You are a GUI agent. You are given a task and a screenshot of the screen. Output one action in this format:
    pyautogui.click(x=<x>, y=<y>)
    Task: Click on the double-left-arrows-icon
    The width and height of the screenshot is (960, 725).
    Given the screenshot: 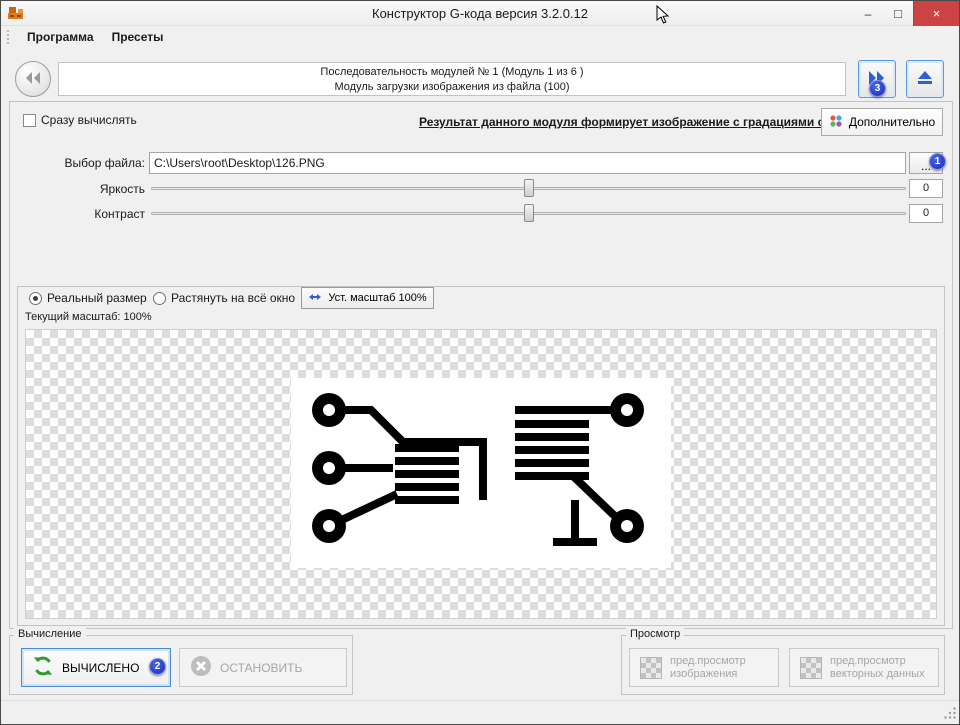 What is the action you would take?
    pyautogui.click(x=33, y=79)
    